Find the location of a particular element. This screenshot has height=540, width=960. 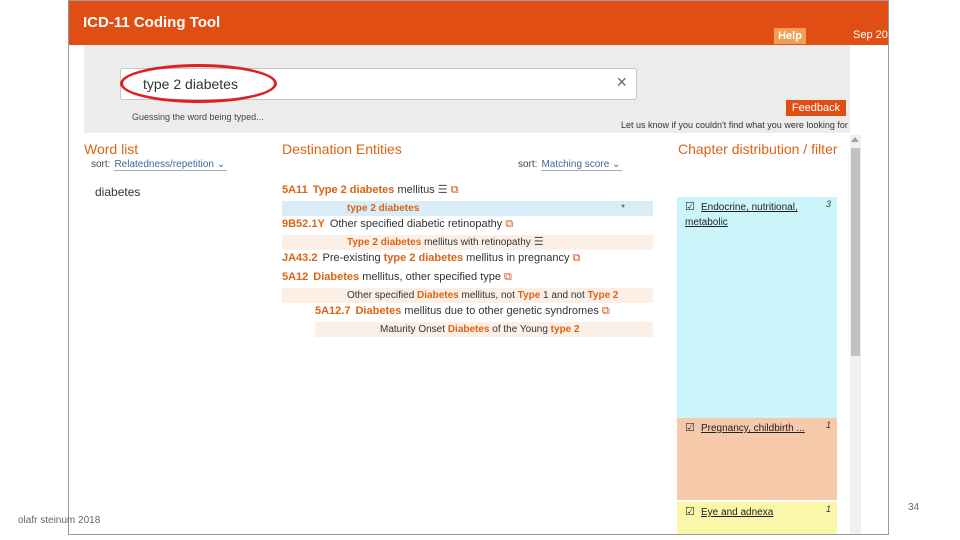

chapter-count: 3 is located at coordinates (828, 204).